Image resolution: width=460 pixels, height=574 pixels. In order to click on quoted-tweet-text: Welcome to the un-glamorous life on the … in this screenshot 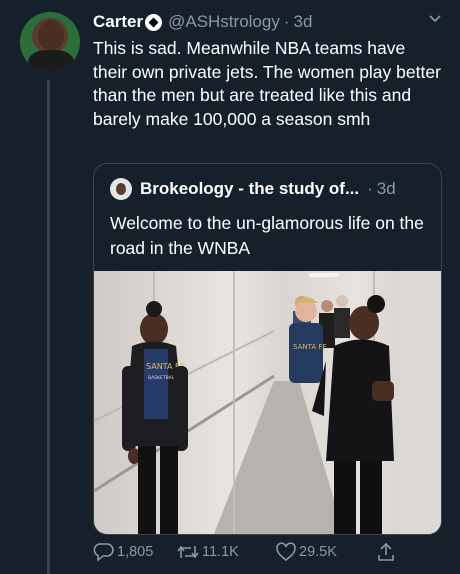, I will do `click(267, 235)`.